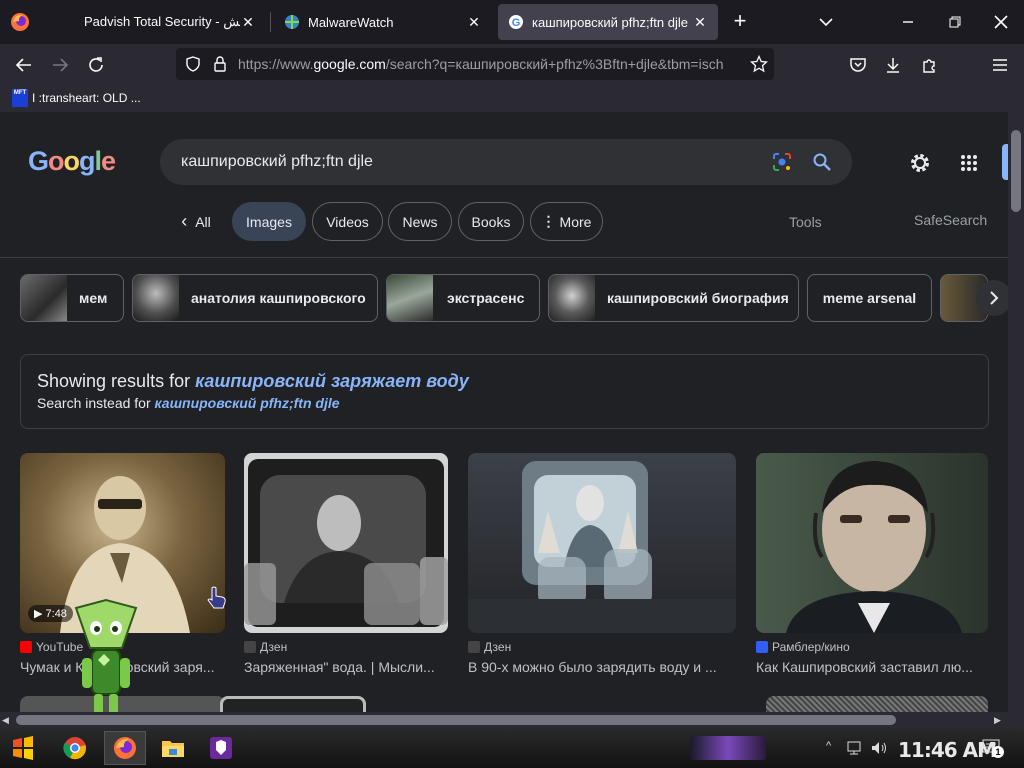 The height and width of the screenshot is (768, 1024). I want to click on source-name: Рамблер/кино, so click(811, 647).